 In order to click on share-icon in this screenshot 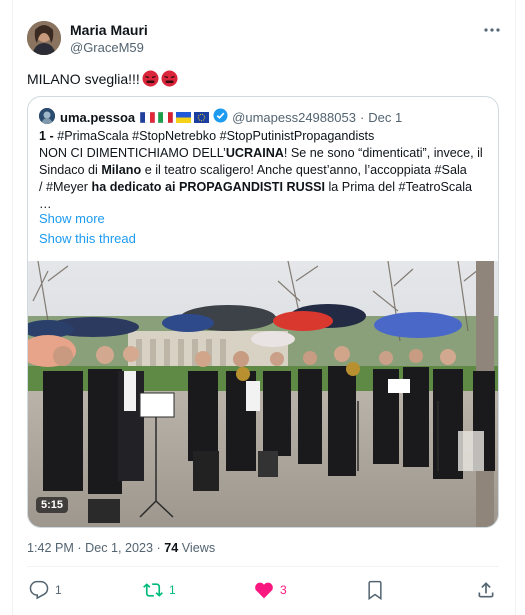, I will do `click(486, 590)`.